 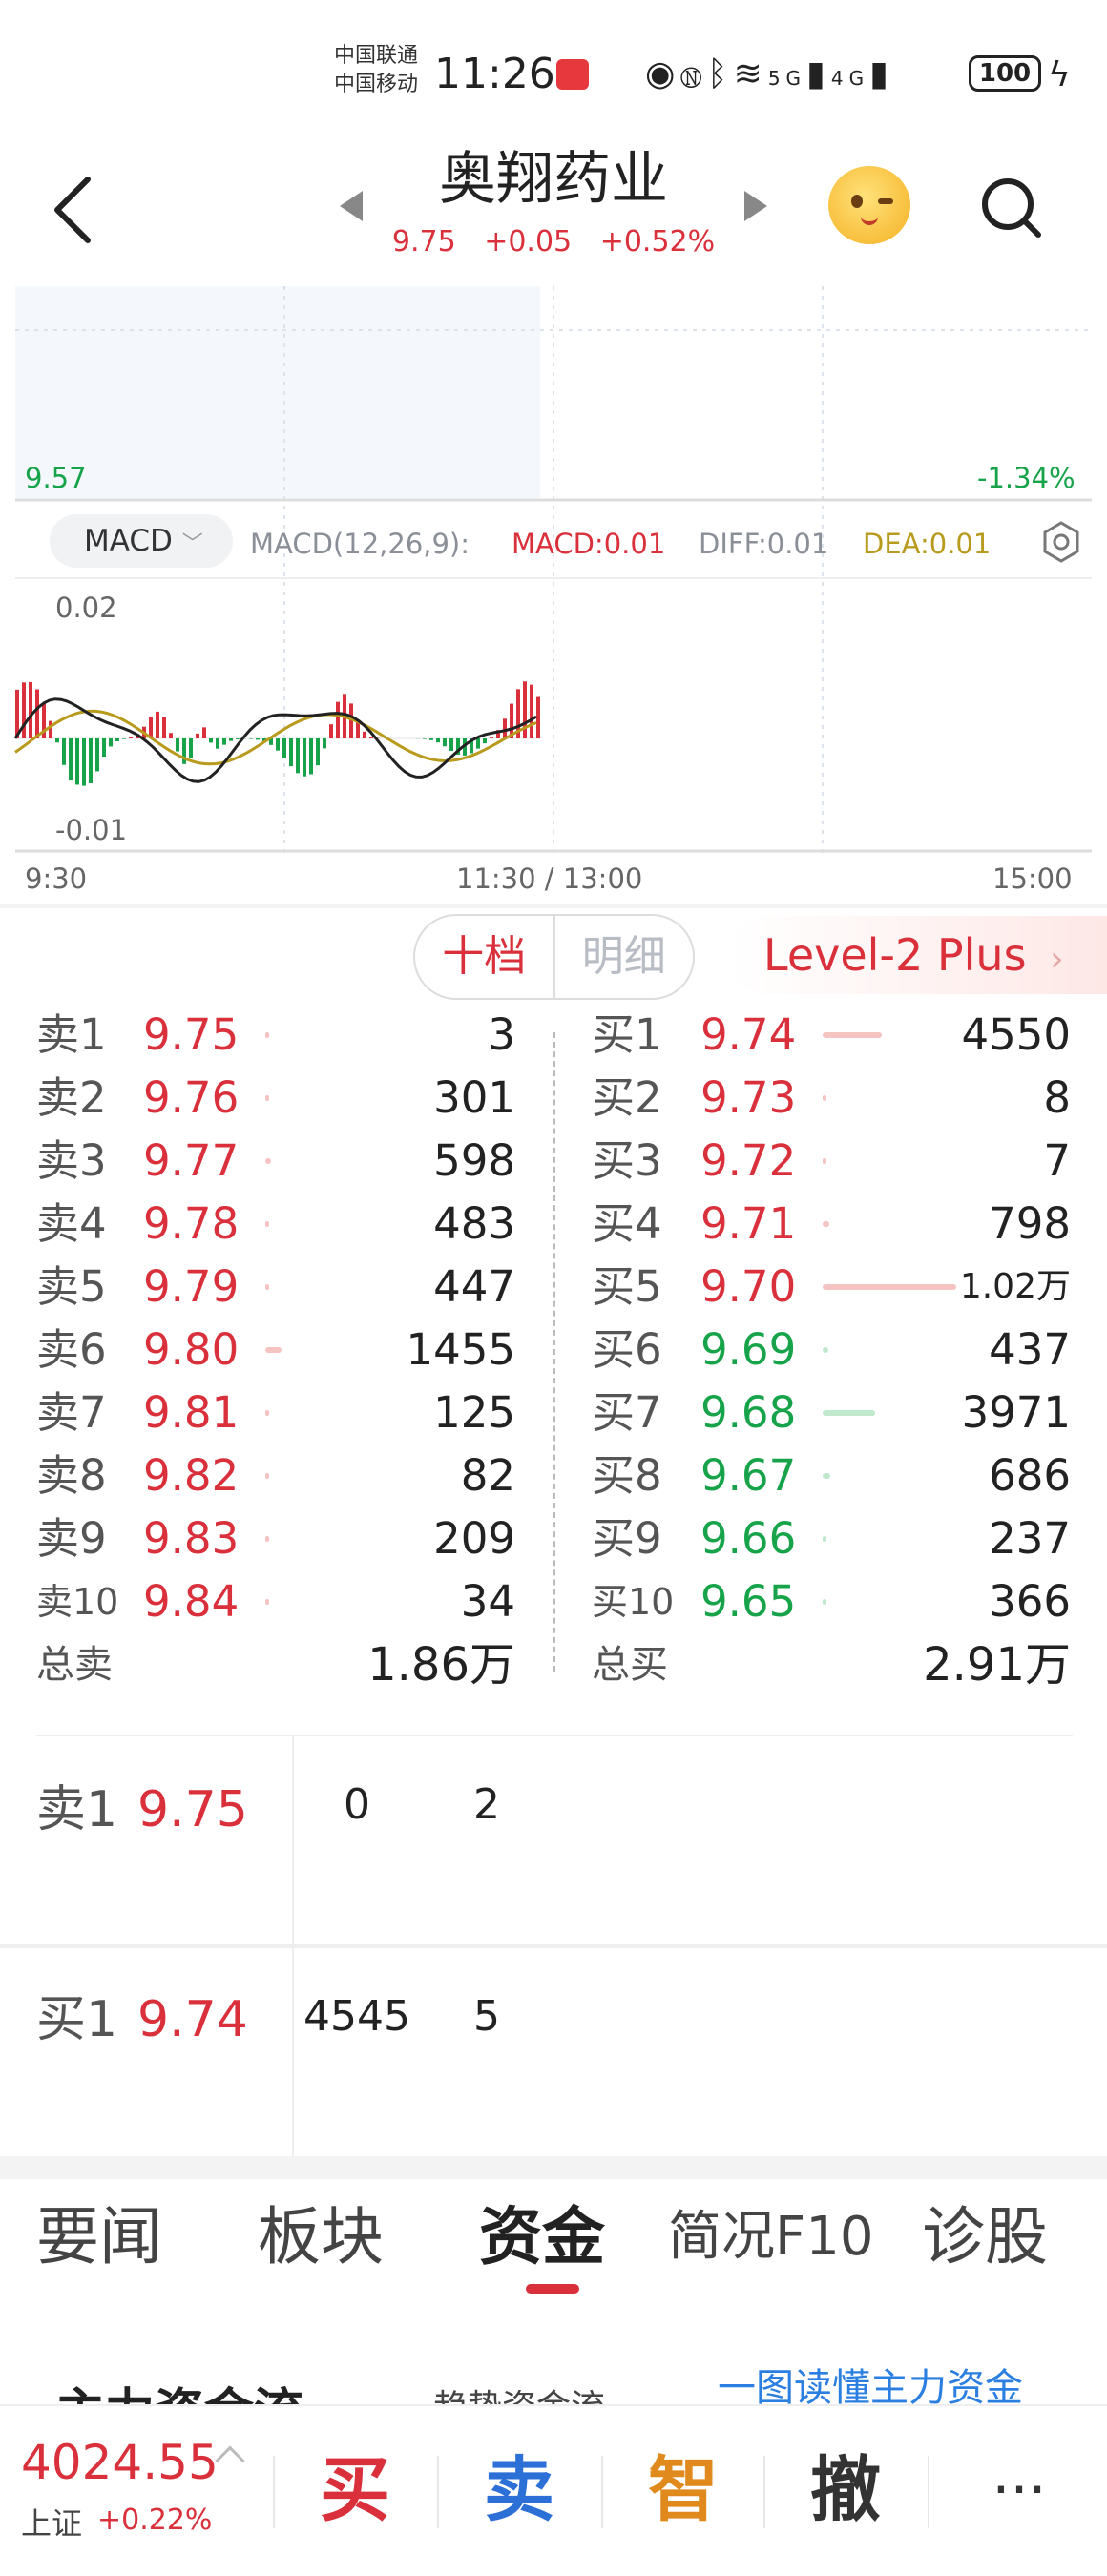 What do you see at coordinates (519, 2490) in the screenshot?
I see `sell-button: 卖` at bounding box center [519, 2490].